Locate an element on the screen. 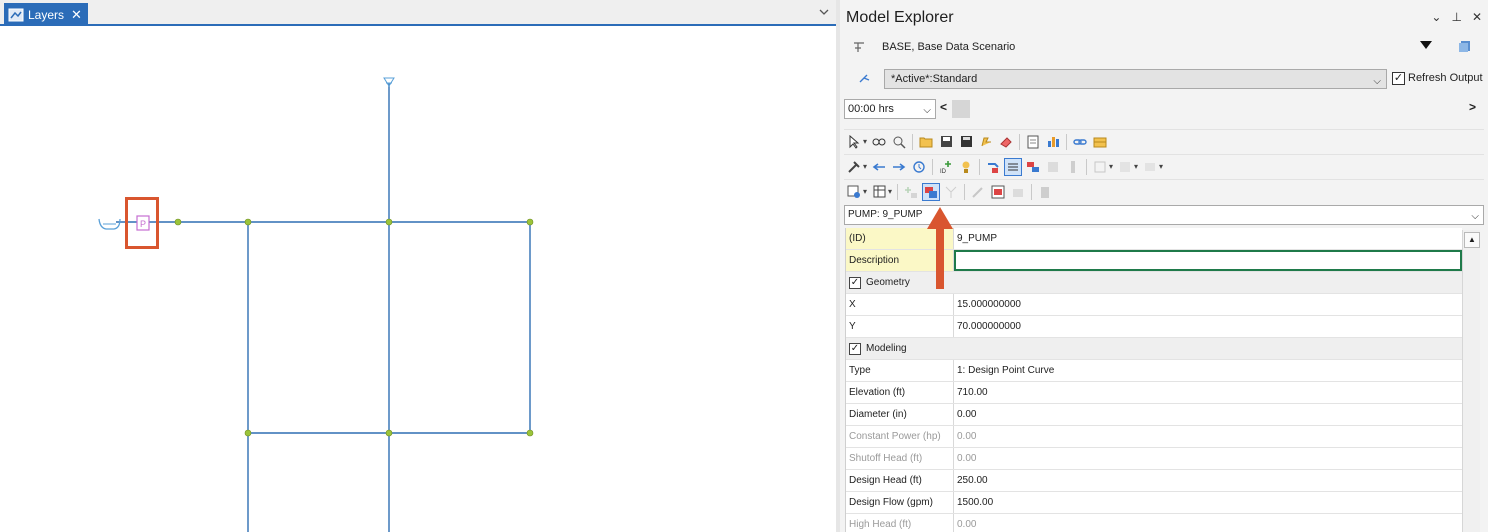 The image size is (1488, 532). save-icon is located at coordinates (946, 142).